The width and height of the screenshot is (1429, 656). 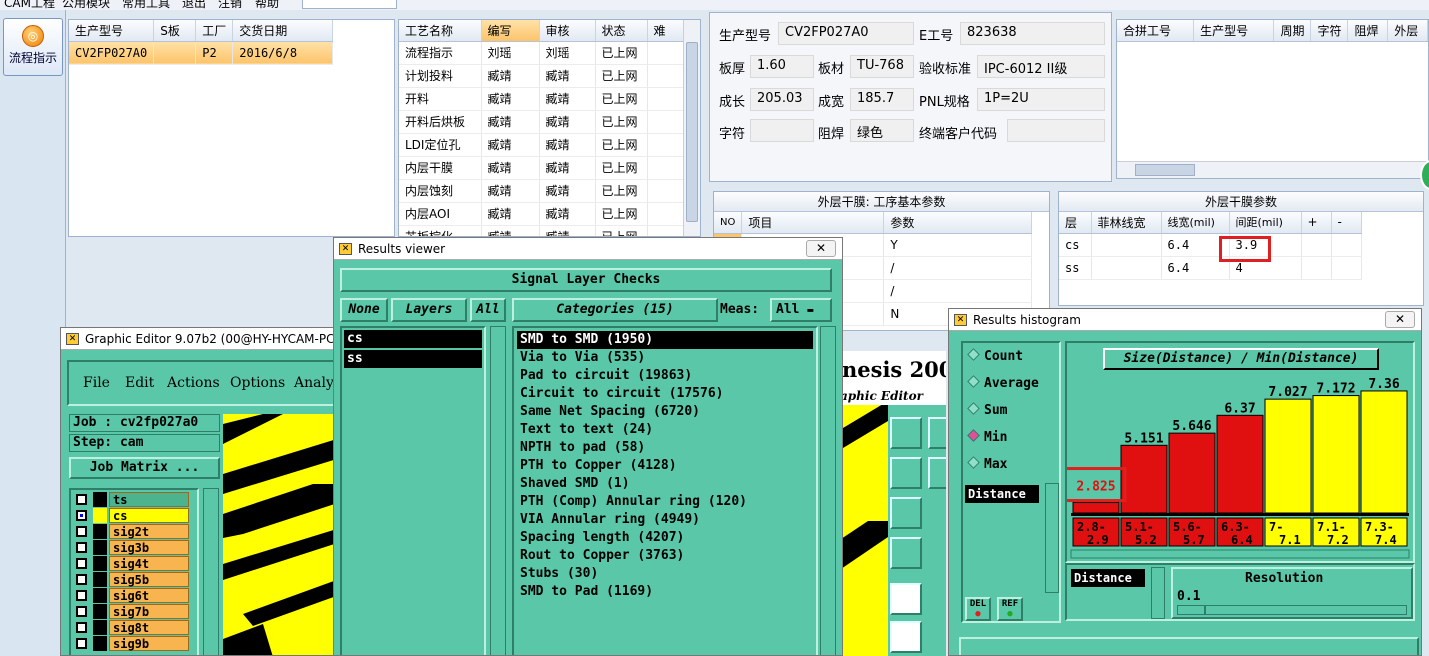 What do you see at coordinates (135, 532) in the screenshot?
I see `layer-row: sig2t` at bounding box center [135, 532].